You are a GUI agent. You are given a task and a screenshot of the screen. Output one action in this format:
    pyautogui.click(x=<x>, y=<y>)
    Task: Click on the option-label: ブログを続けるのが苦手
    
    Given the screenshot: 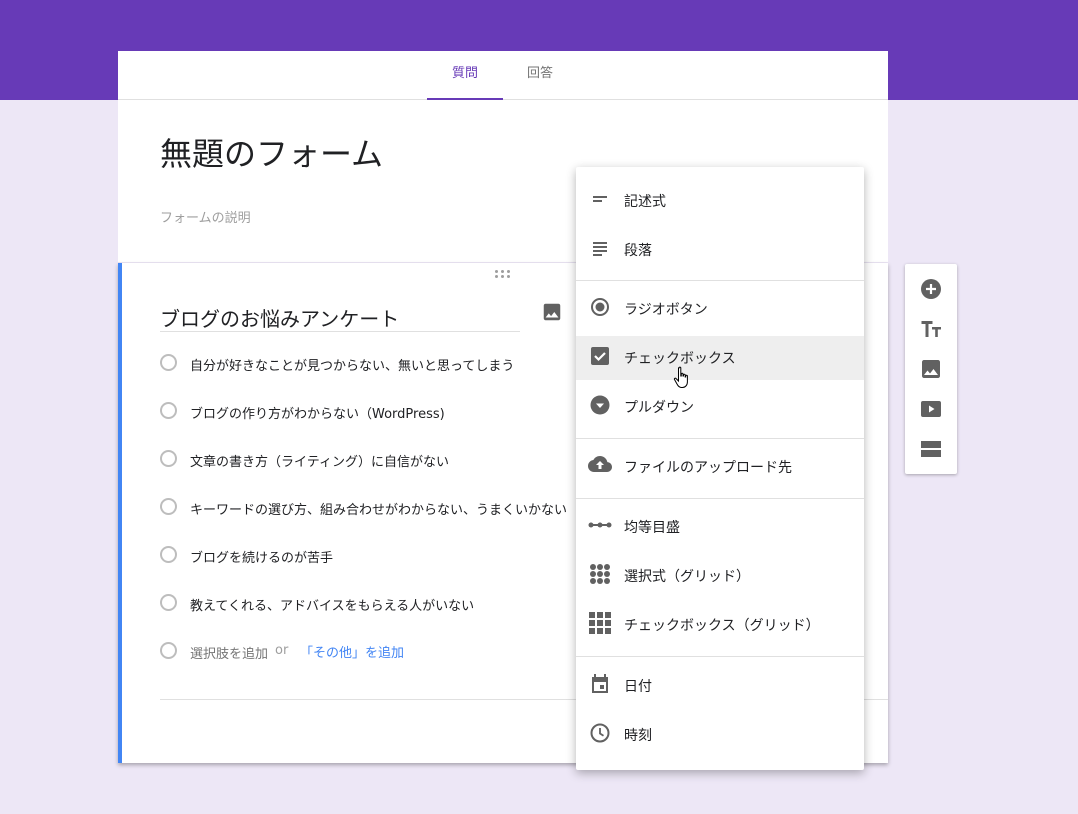 What is the action you would take?
    pyautogui.click(x=261, y=556)
    